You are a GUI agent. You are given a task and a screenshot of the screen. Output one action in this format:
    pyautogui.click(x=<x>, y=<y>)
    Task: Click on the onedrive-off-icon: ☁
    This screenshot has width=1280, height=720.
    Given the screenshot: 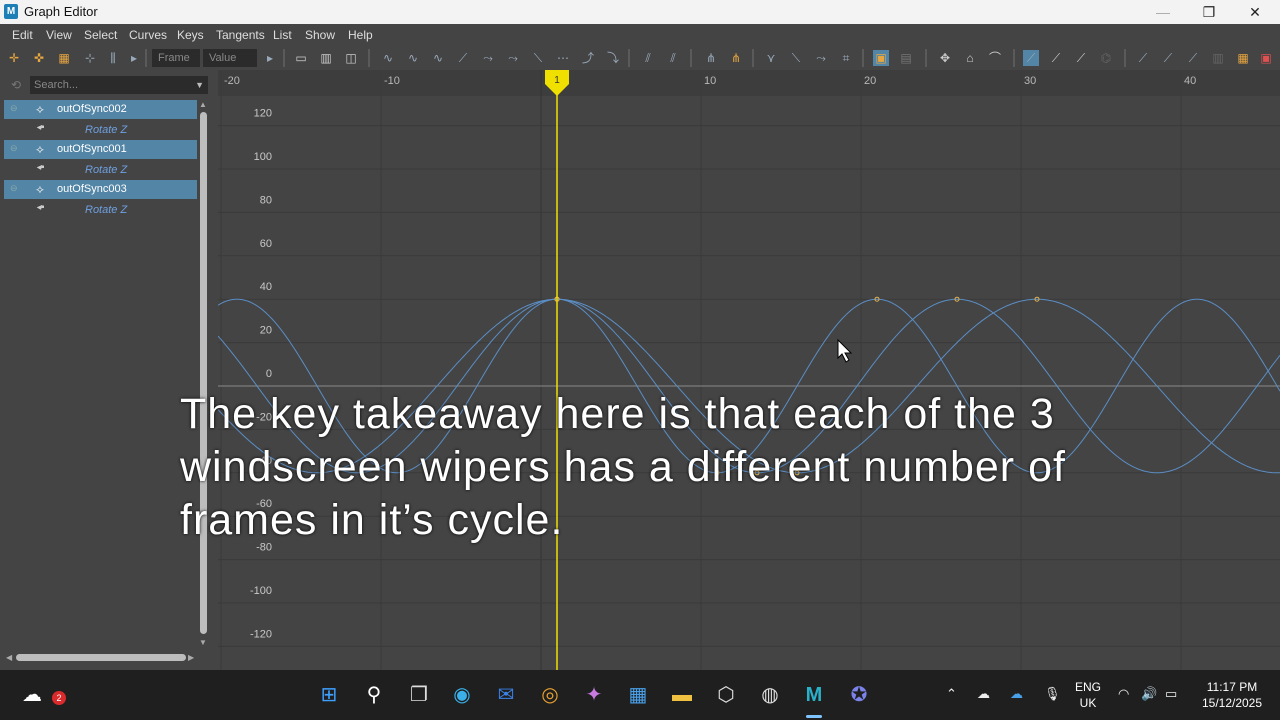 What is the action you would take?
    pyautogui.click(x=983, y=694)
    